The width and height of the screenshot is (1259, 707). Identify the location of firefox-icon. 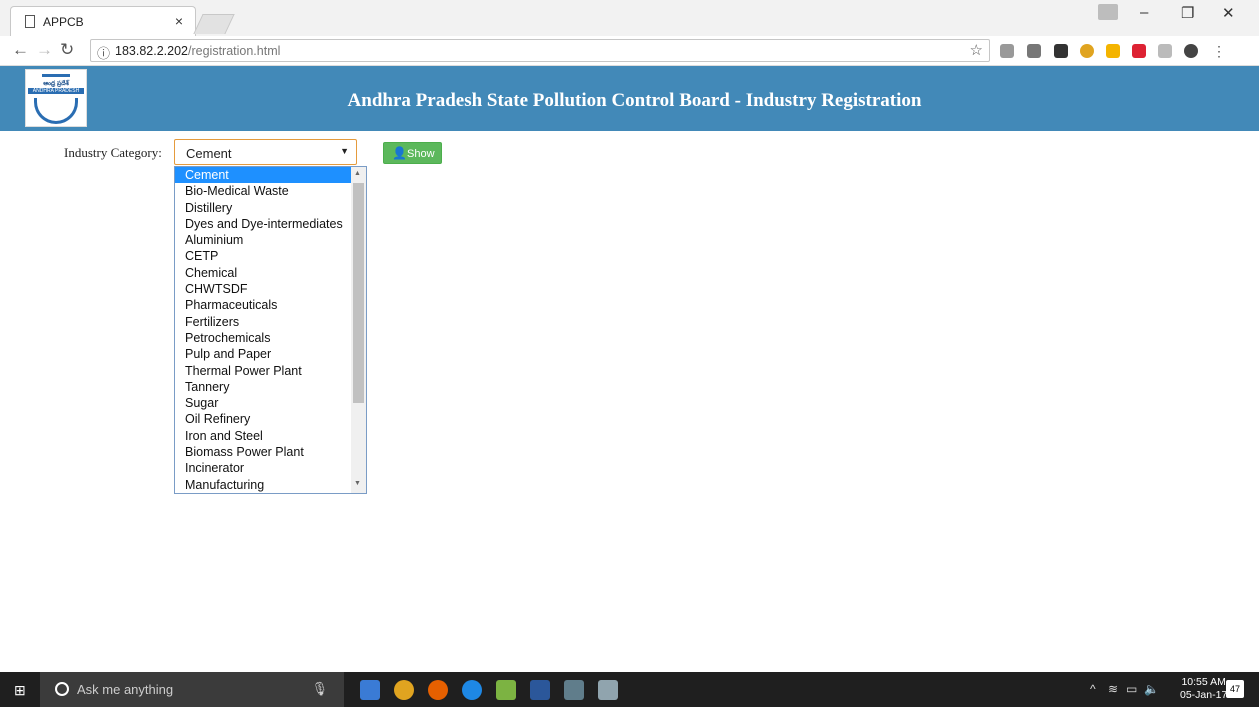
(438, 690).